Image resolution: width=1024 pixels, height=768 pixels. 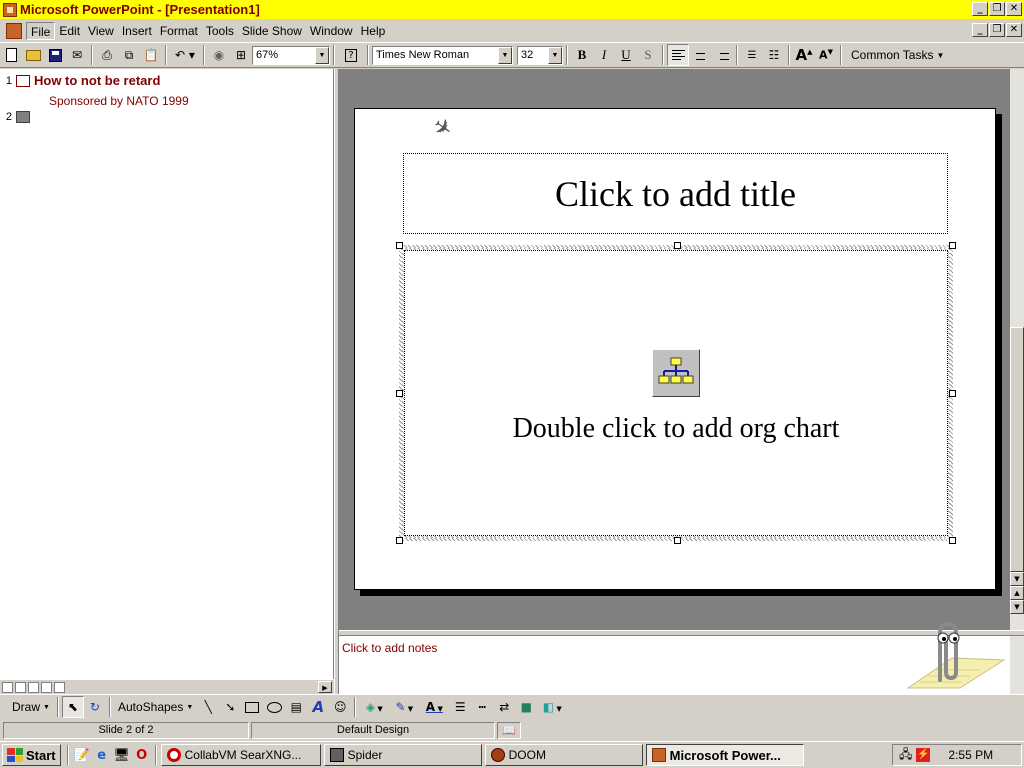 I want to click on insert-table-button: ⊞, so click(x=241, y=55).